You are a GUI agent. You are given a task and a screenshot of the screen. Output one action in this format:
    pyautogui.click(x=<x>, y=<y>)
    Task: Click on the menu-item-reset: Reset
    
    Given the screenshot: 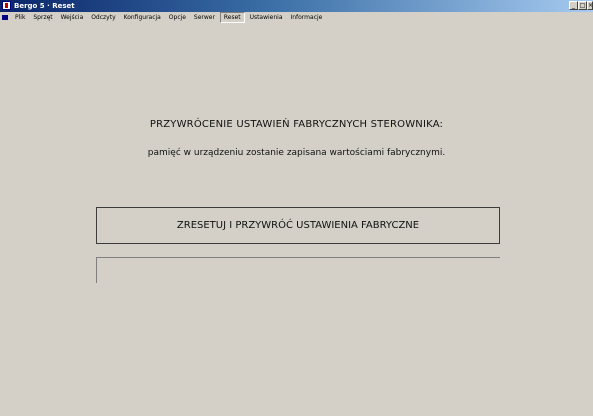 What is the action you would take?
    pyautogui.click(x=232, y=17)
    